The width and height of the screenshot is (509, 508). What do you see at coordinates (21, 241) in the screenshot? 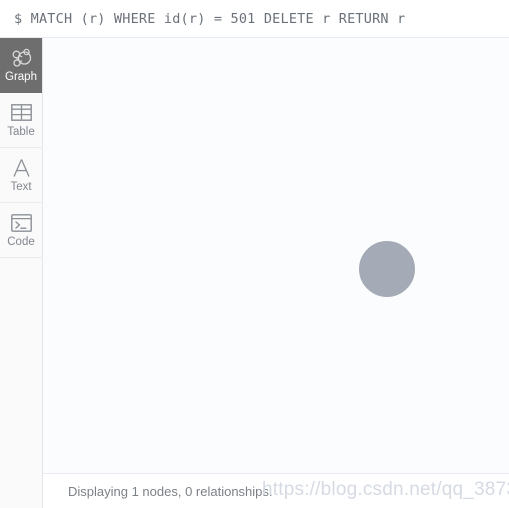
I see `sidebar-item-code-label: Code` at bounding box center [21, 241].